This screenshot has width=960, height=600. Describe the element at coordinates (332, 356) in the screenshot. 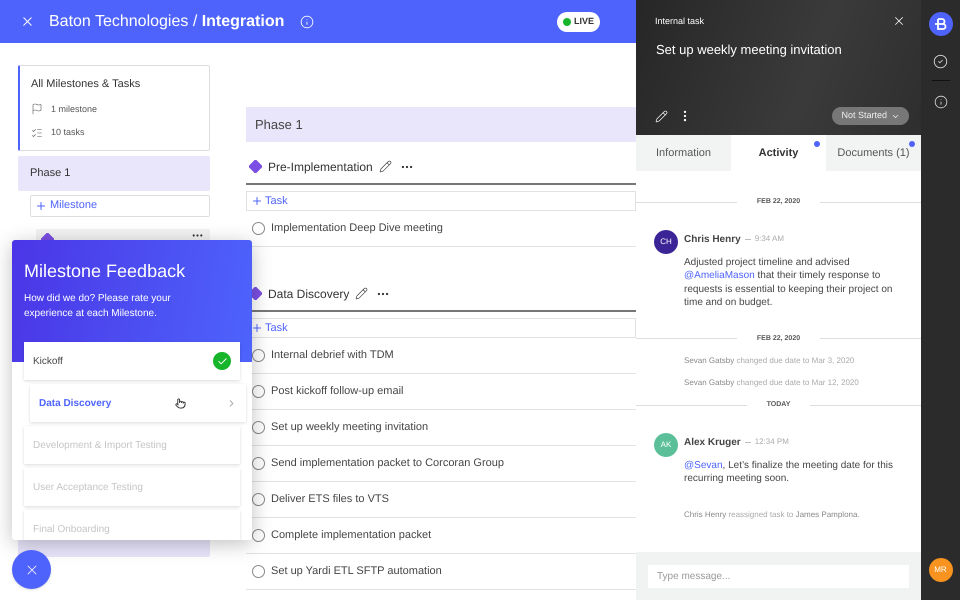

I see `task-title: Internal debrief with TDM` at that location.